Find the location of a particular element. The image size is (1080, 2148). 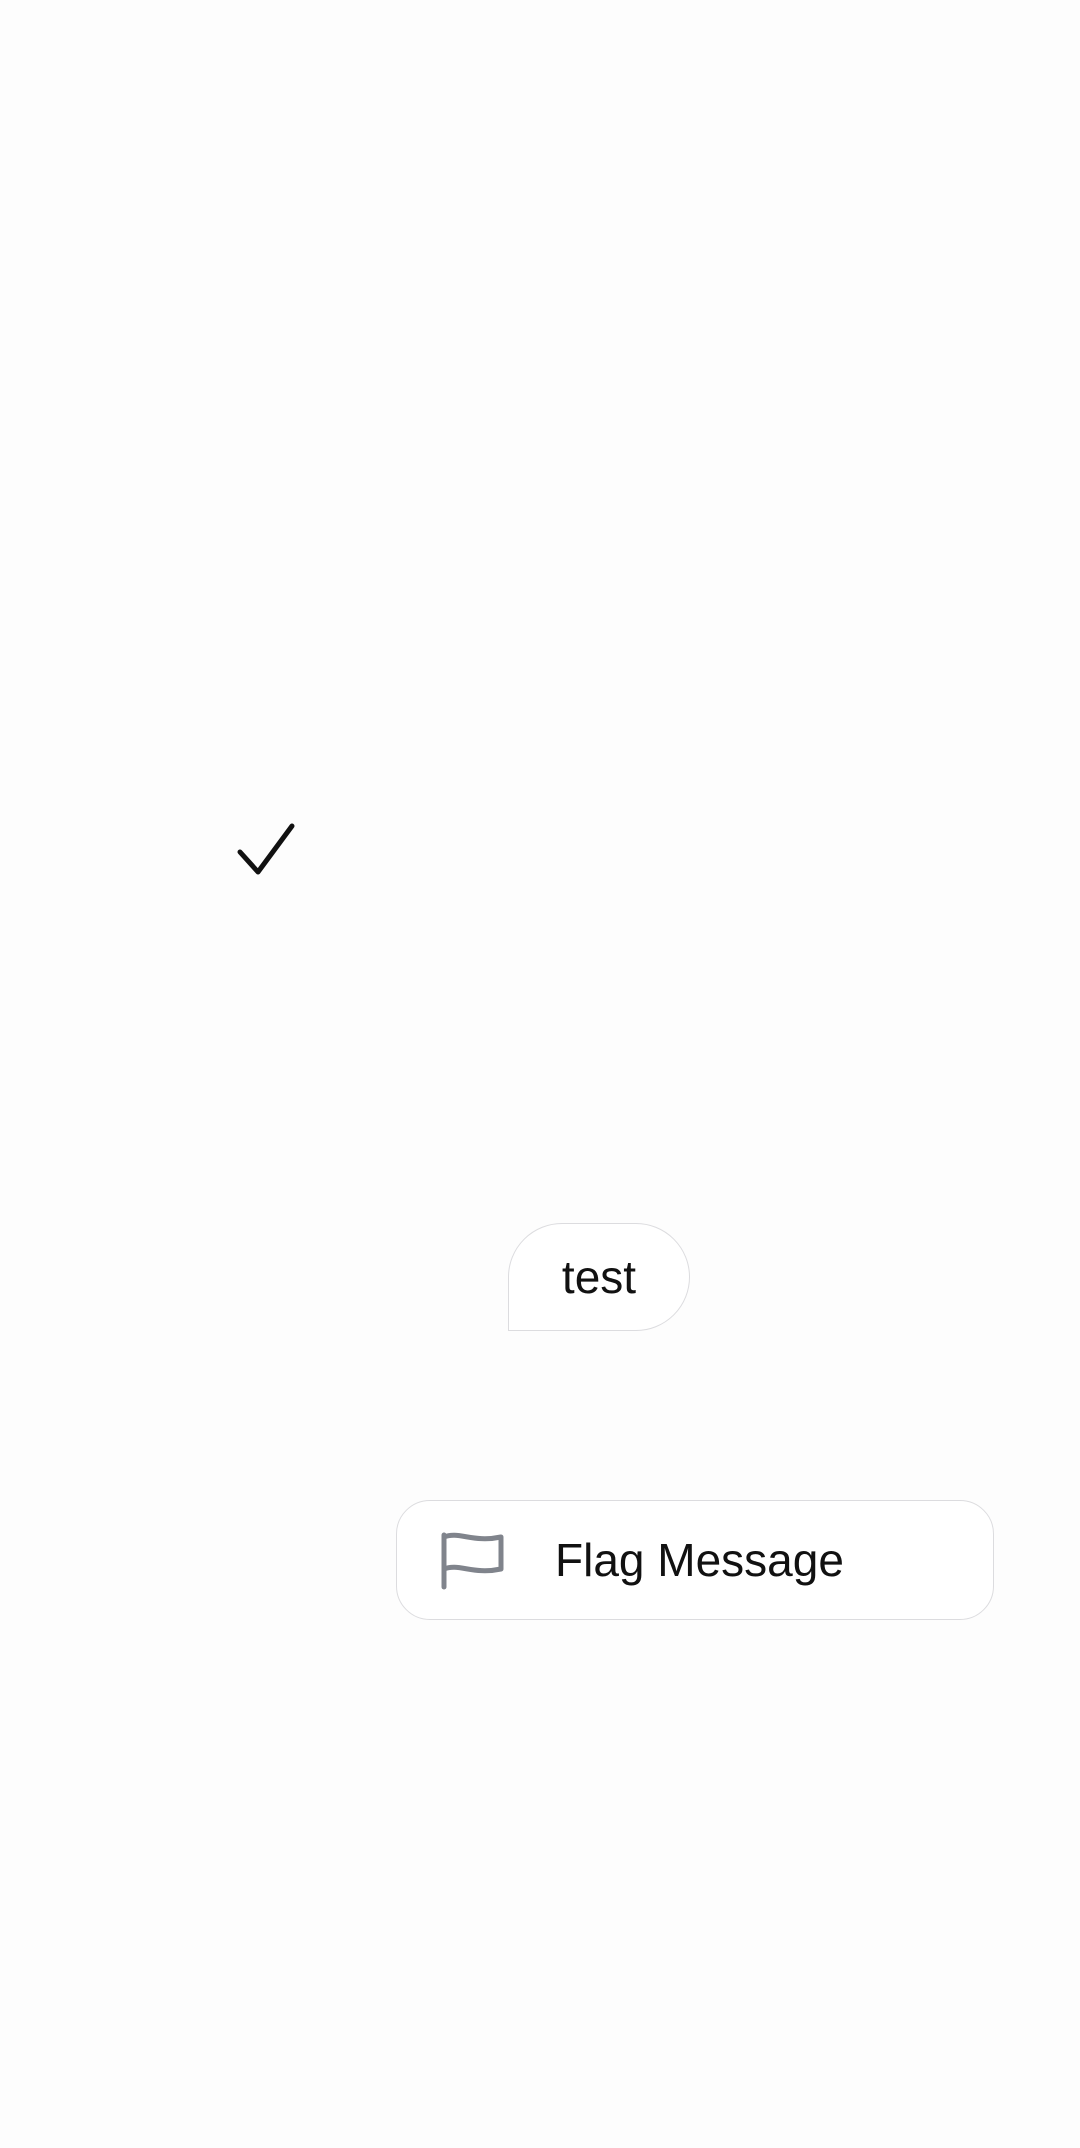

flag-message-button: Flag Message is located at coordinates (695, 1560).